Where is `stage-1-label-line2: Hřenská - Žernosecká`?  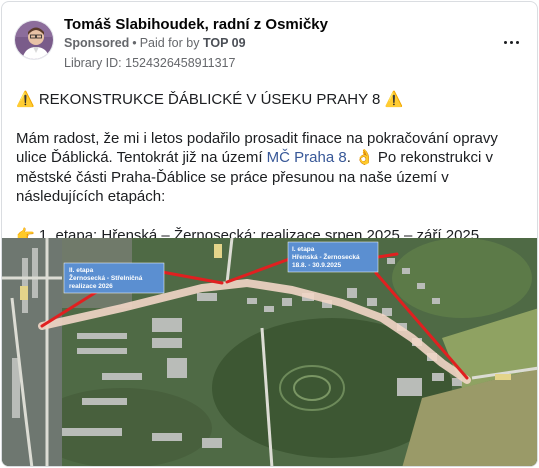
stage-1-label-line2: Hřenská - Žernosecká is located at coordinates (326, 256).